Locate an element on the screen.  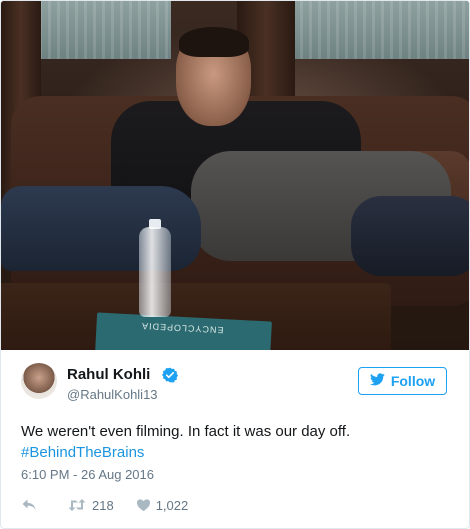
jeans-left is located at coordinates (101, 228).